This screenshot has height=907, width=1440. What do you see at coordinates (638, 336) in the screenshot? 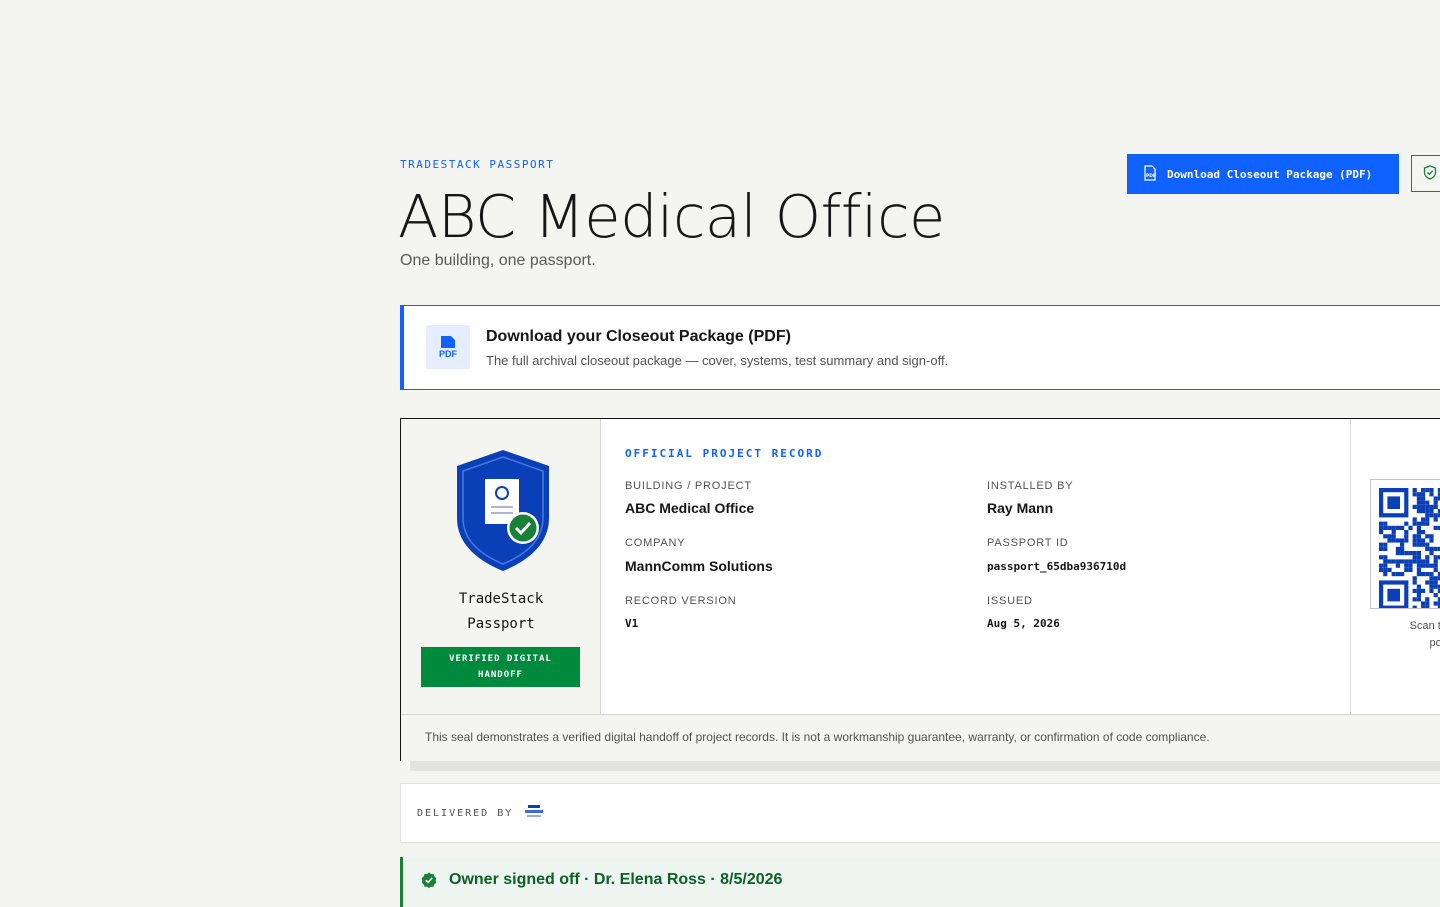
I see `banner-title: Download your Closeout Package (PDF)` at bounding box center [638, 336].